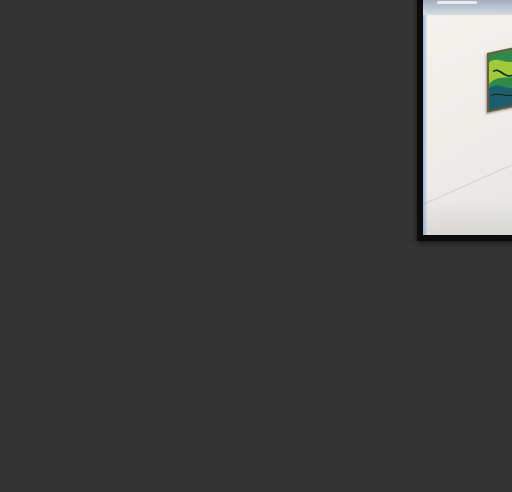 This screenshot has width=512, height=492. Describe the element at coordinates (467, 216) in the screenshot. I see `floor-shadow` at that location.